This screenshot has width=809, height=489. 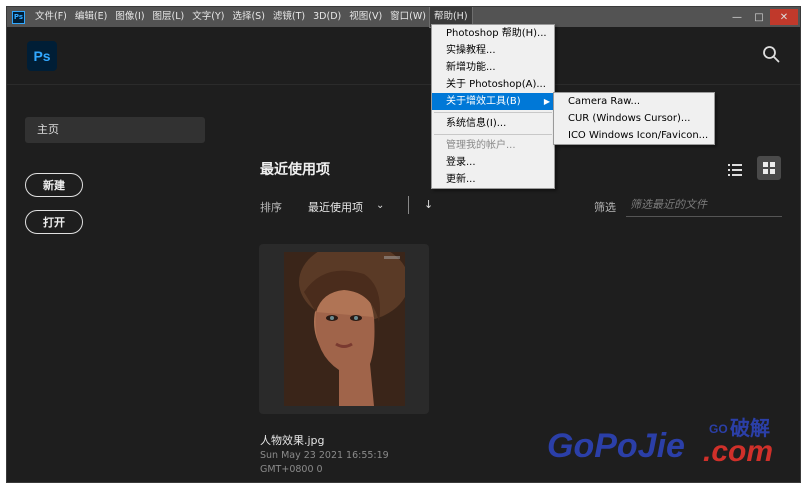 I want to click on help-menu-about-plugins: 关于增效工具(B) ▶, so click(x=493, y=101).